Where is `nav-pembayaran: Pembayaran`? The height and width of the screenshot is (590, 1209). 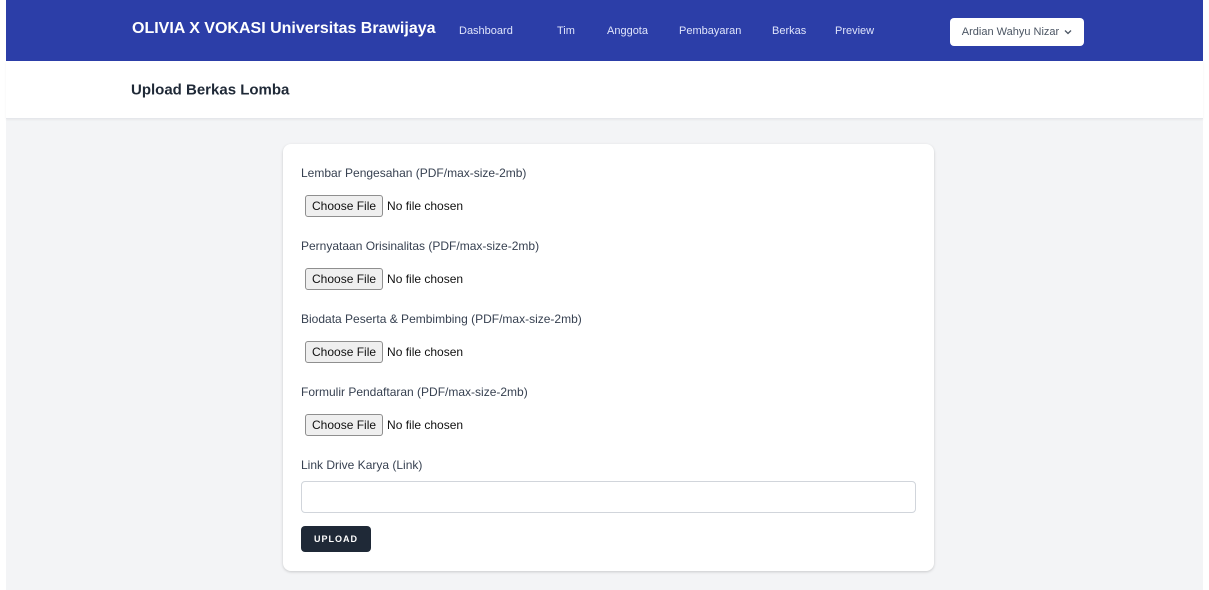
nav-pembayaran: Pembayaran is located at coordinates (710, 31).